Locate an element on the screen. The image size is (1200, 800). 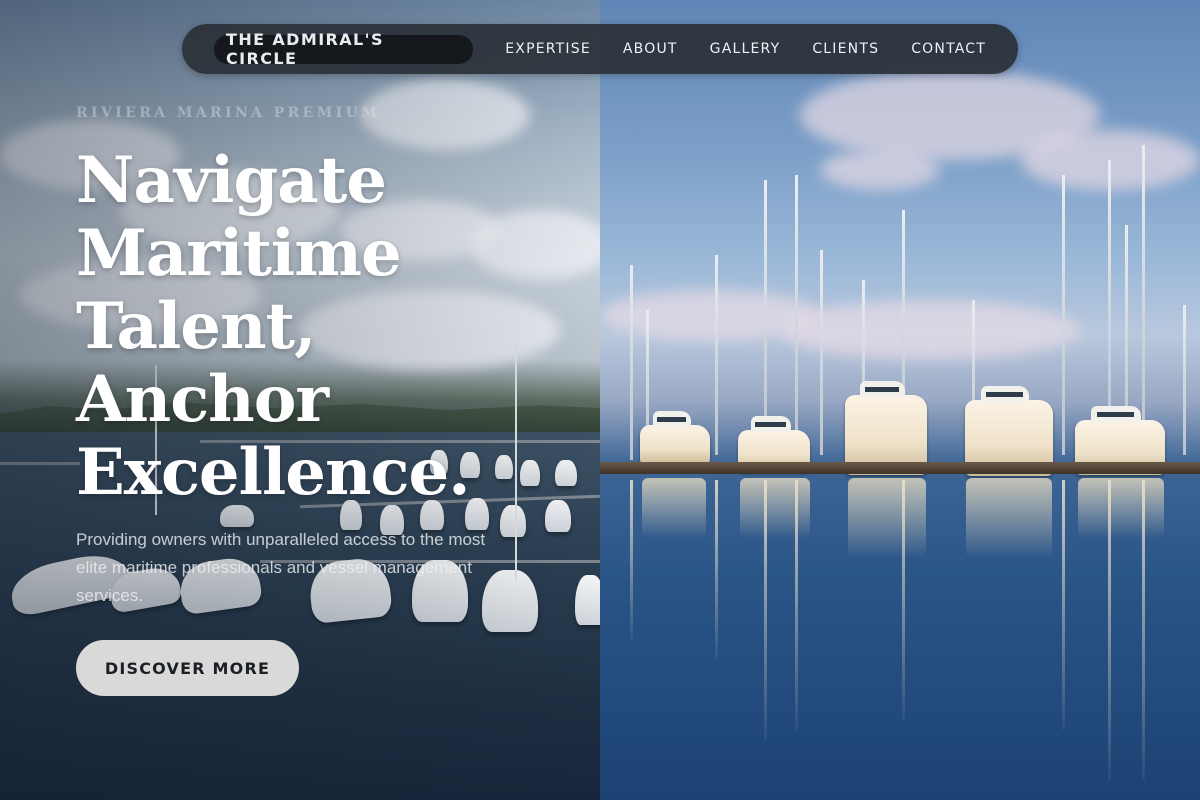
headline-line: Navigate is located at coordinates (231, 180).